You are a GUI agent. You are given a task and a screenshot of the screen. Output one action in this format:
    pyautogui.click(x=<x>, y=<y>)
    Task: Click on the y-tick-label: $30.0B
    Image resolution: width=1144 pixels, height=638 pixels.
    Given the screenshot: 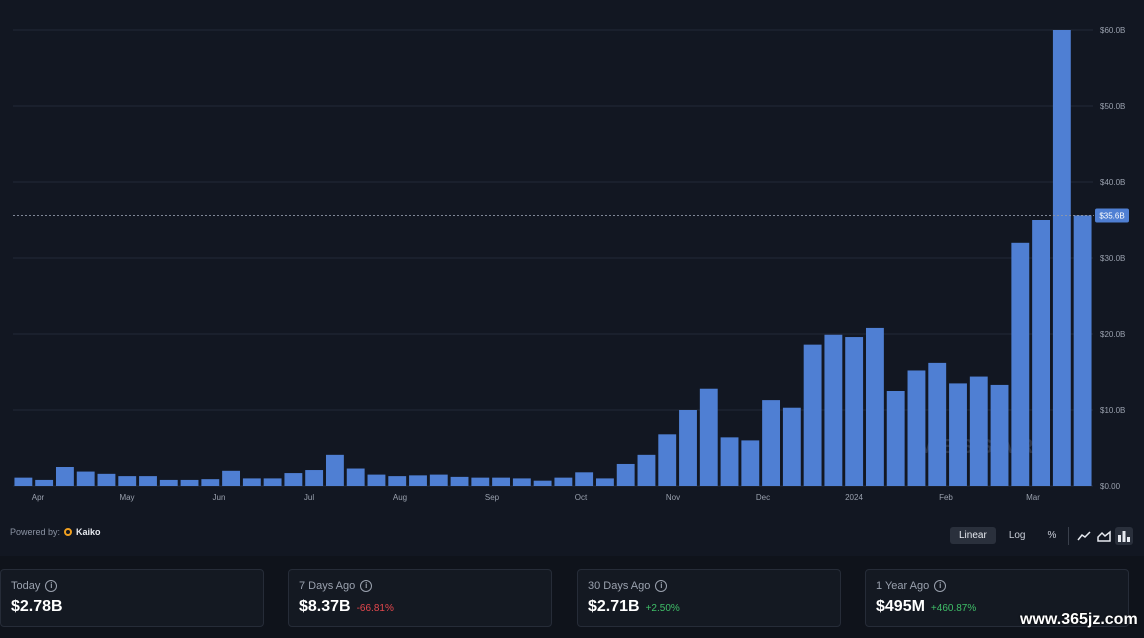 What is the action you would take?
    pyautogui.click(x=1112, y=258)
    